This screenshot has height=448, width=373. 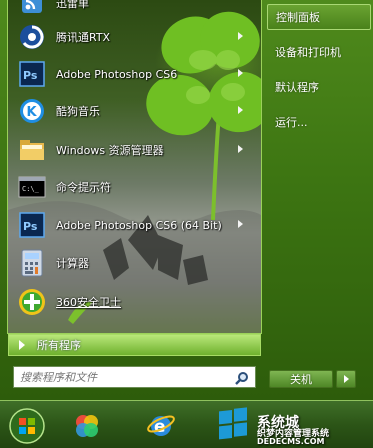 I want to click on shutdown-button: 关机, so click(x=301, y=379).